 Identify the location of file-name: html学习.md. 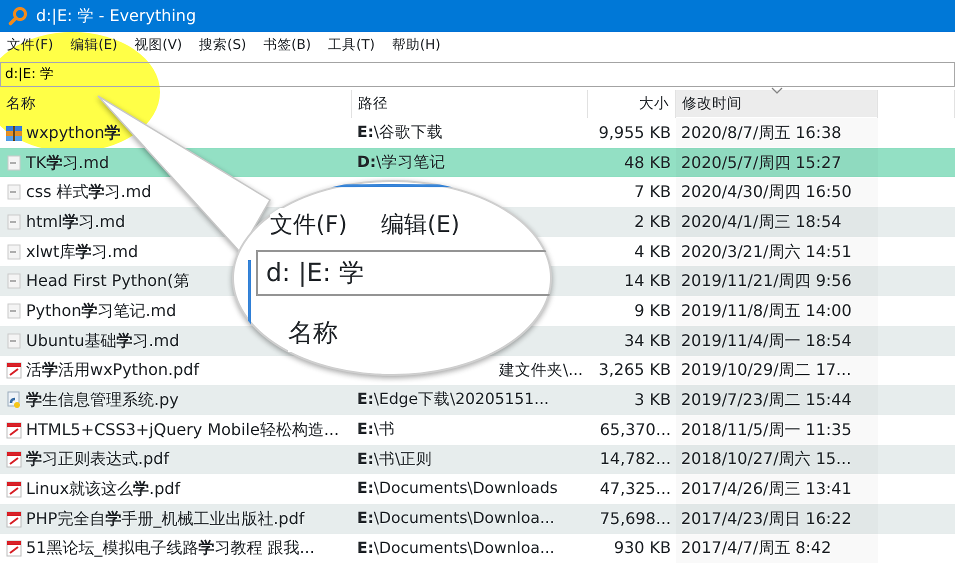
(76, 221).